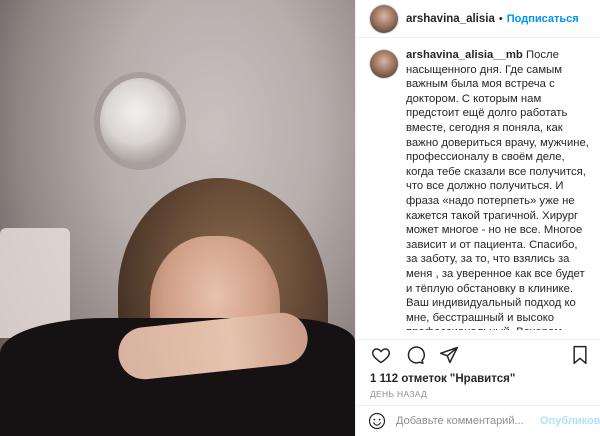 The image size is (600, 436). Describe the element at coordinates (140, 121) in the screenshot. I see `photo-mirror` at that location.